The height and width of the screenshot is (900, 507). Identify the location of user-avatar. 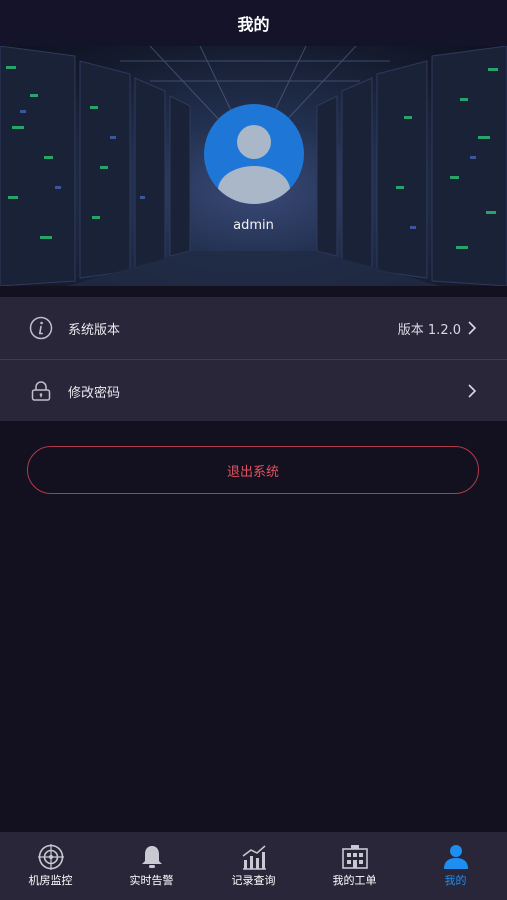
(254, 154).